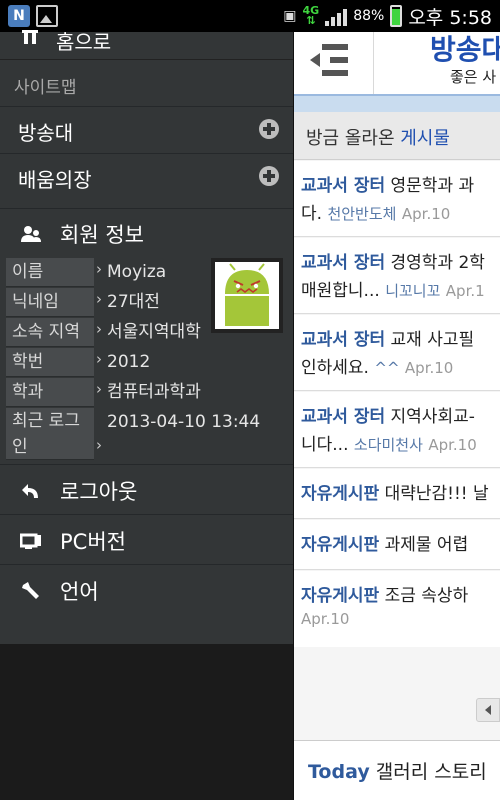  What do you see at coordinates (79, 592) in the screenshot?
I see `language-label: 언어` at bounding box center [79, 592].